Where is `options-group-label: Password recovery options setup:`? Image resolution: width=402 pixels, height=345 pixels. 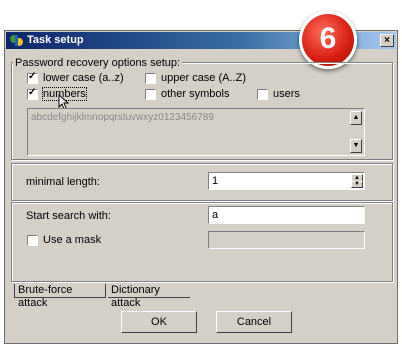 options-group-label: Password recovery options setup: is located at coordinates (98, 63).